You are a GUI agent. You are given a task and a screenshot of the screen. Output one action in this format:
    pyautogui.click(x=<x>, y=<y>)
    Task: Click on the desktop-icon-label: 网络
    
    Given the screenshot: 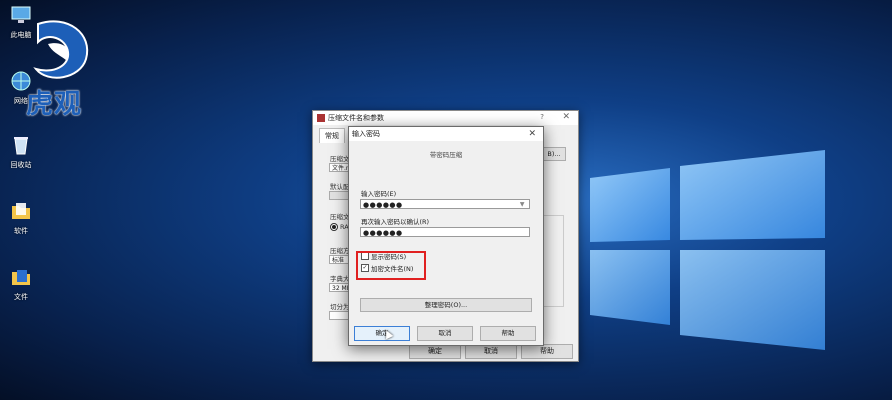 What is the action you would take?
    pyautogui.click(x=21, y=101)
    